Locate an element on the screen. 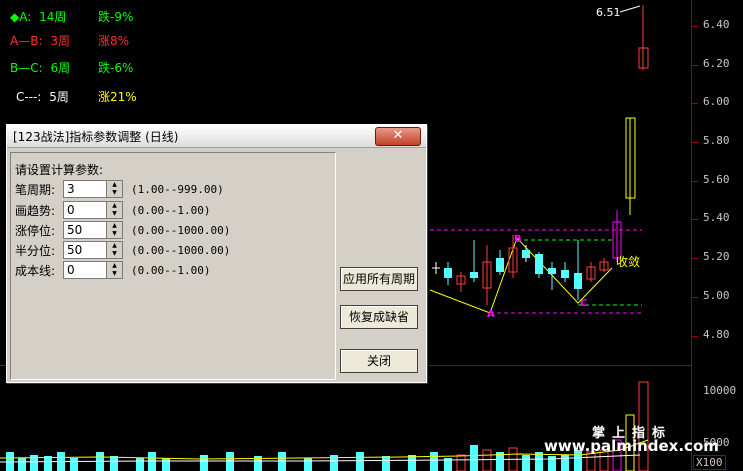  price-tick-label: 5.80 is located at coordinates (716, 140).